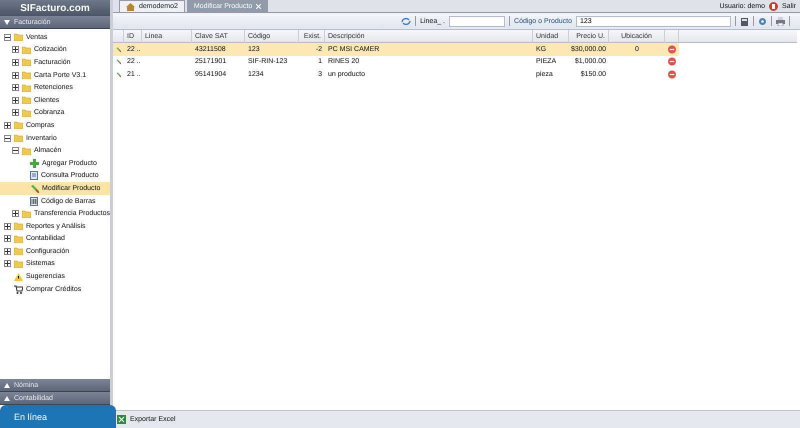 Image resolution: width=800 pixels, height=428 pixels. What do you see at coordinates (121, 419) in the screenshot?
I see `spreadsheet-icon` at bounding box center [121, 419].